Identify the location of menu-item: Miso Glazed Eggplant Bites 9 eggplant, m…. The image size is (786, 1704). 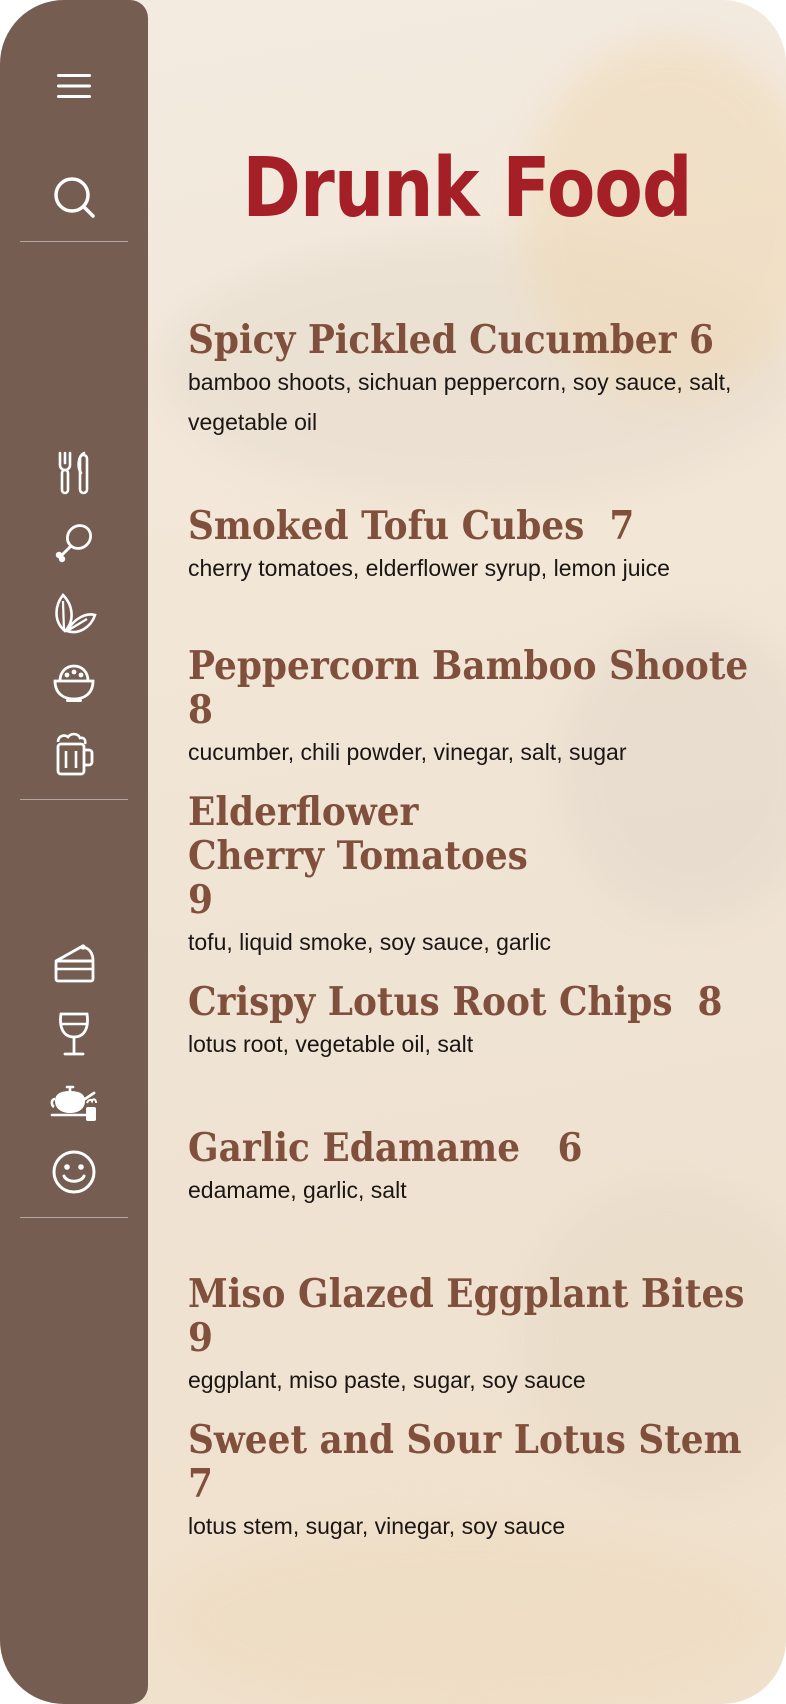
(487, 1336).